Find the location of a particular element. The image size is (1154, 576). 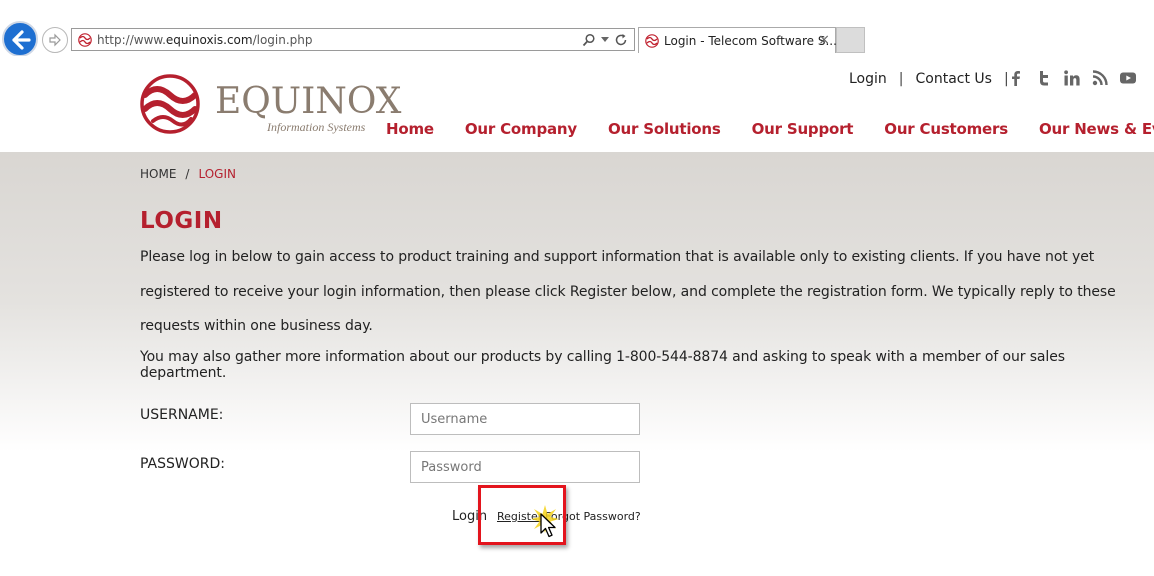

dropdown-arrow-icon is located at coordinates (605, 40).